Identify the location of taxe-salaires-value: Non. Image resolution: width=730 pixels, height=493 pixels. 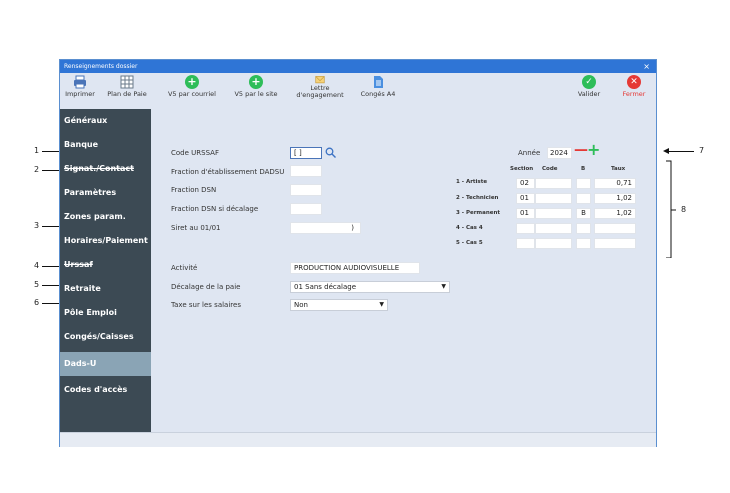
(301, 305).